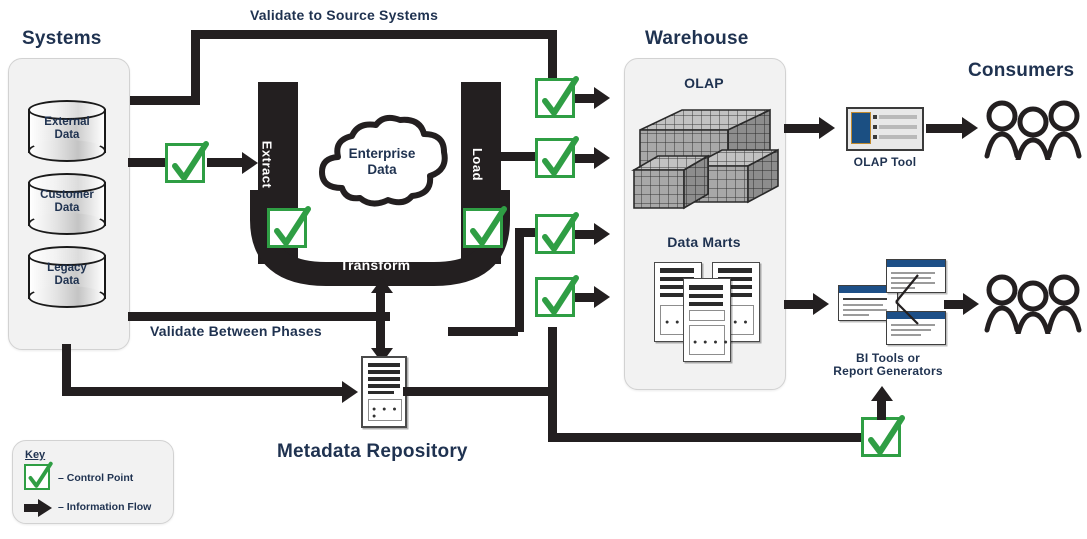 This screenshot has width=1087, height=539. Describe the element at coordinates (971, 304) in the screenshot. I see `arrowhead-consumers-bottom` at that location.